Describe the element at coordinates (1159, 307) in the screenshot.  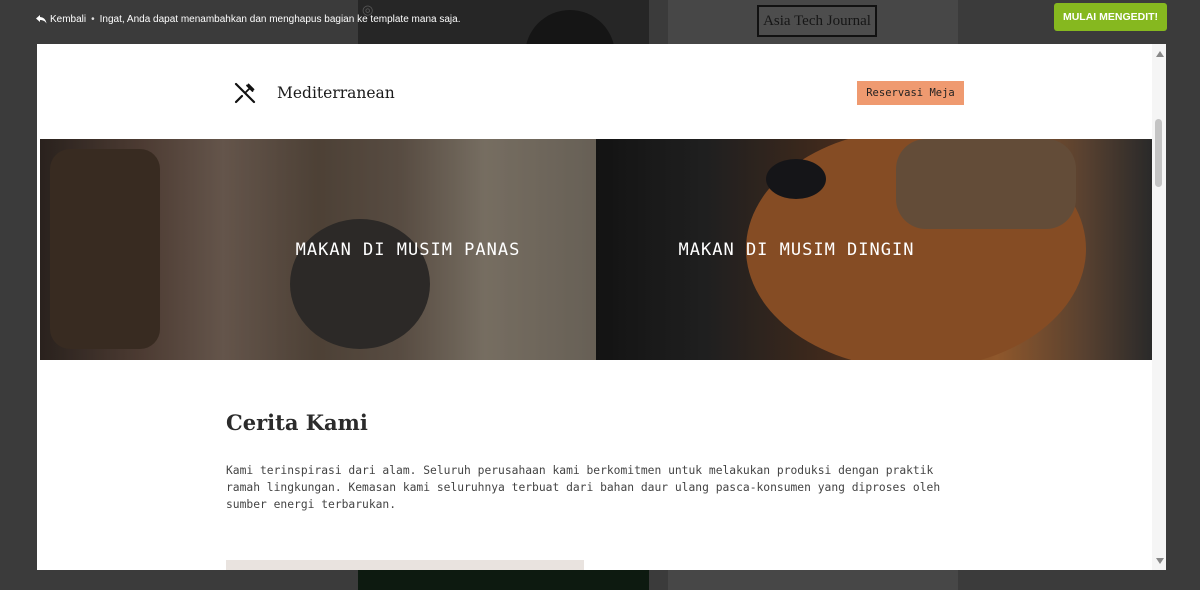
I see `preview-scrollbar` at that location.